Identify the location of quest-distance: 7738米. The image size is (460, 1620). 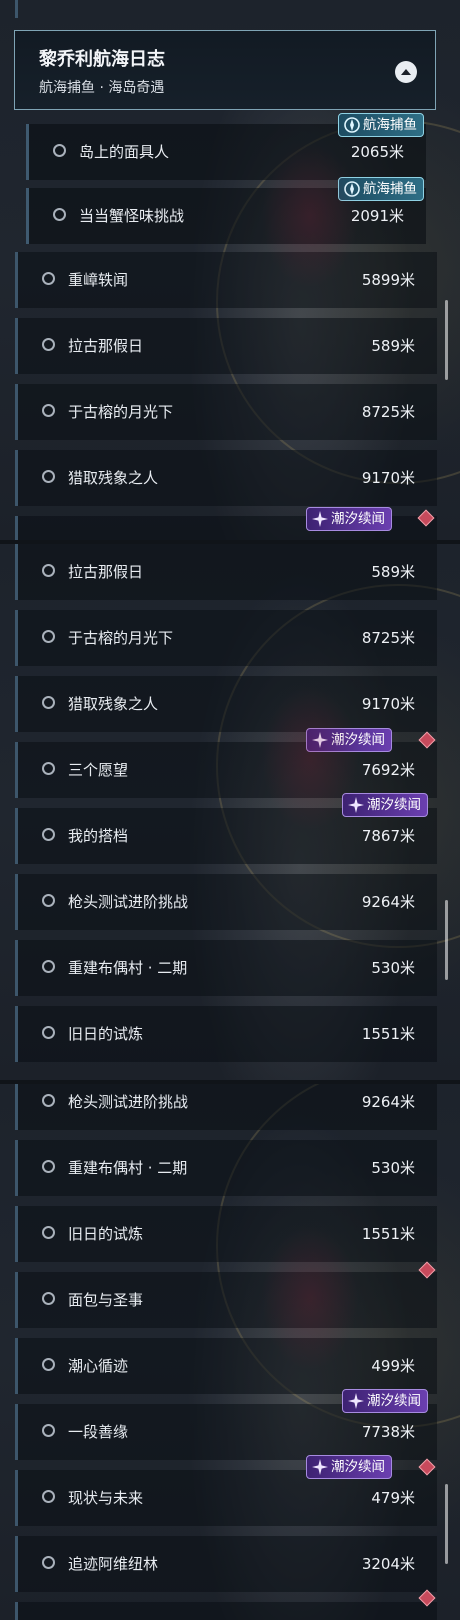
(388, 1432).